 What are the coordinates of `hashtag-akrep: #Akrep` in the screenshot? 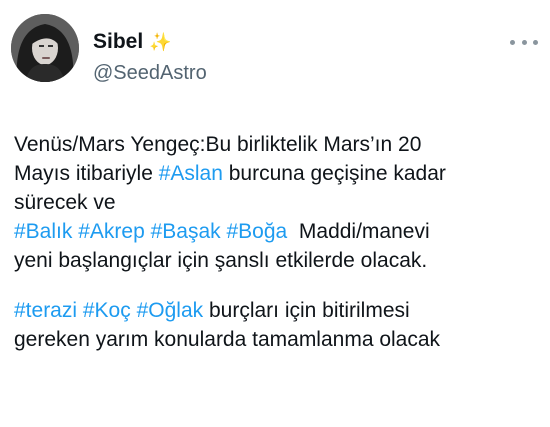 It's located at (111, 231).